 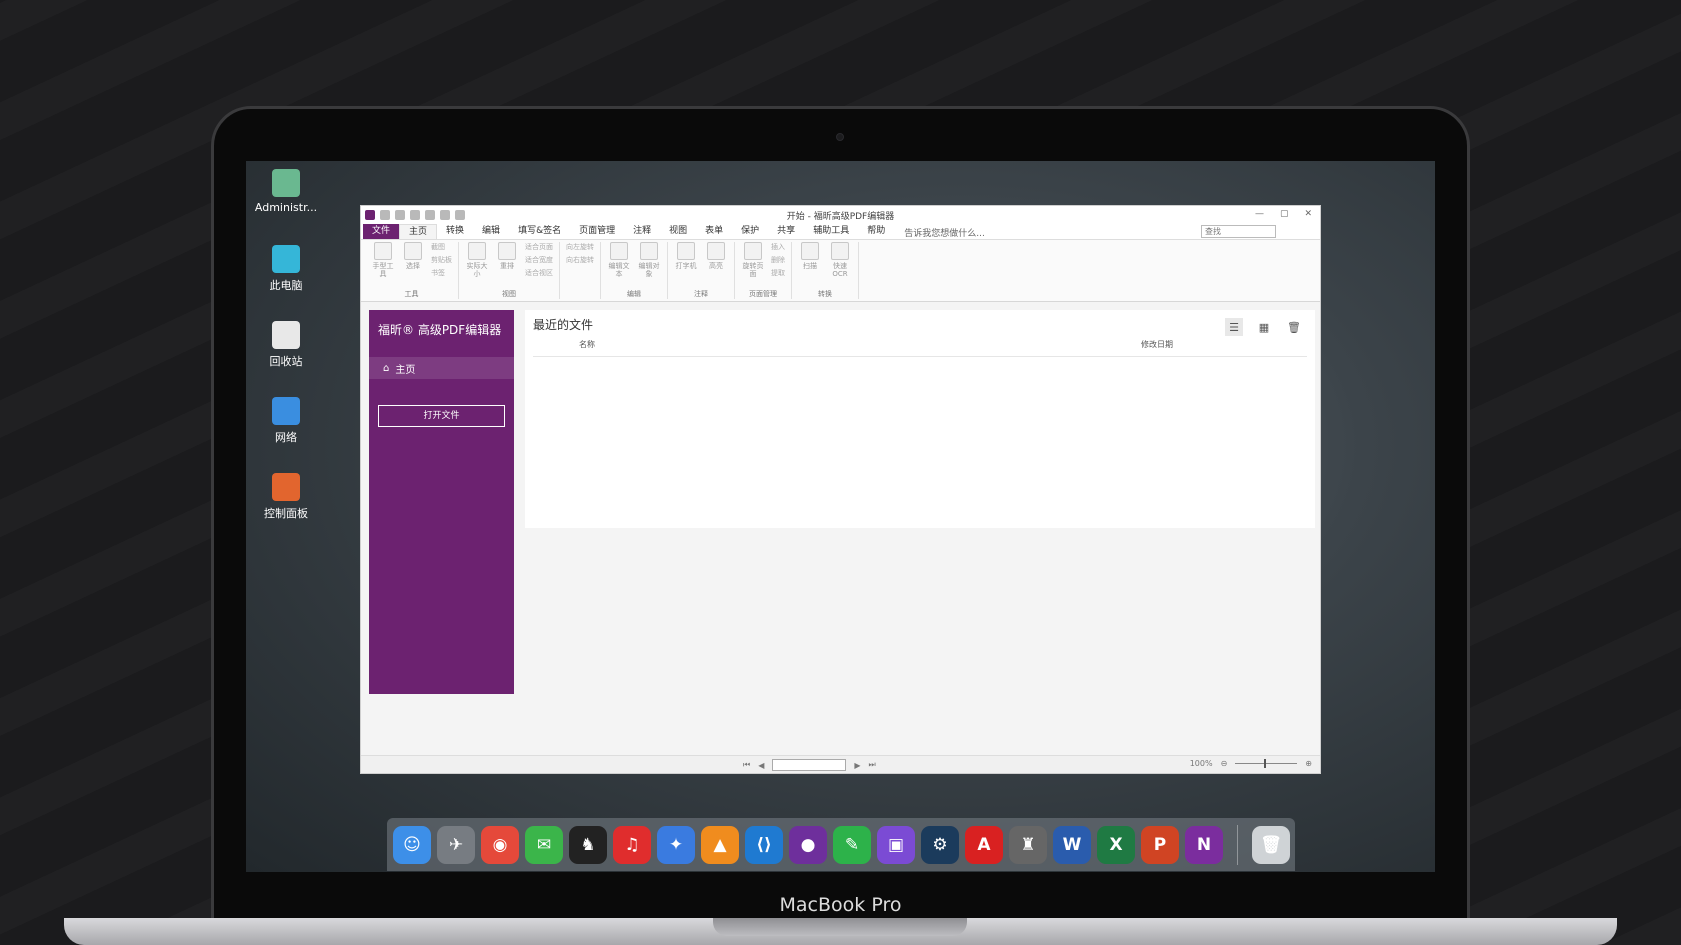 I want to click on desktop-icon: 此电脑, so click(x=286, y=269).